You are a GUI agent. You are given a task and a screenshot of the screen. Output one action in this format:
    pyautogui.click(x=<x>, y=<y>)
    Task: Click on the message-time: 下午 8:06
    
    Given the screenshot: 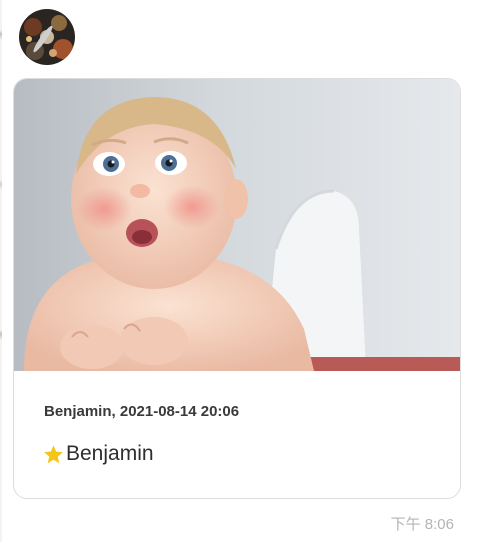 What is the action you would take?
    pyautogui.click(x=422, y=524)
    